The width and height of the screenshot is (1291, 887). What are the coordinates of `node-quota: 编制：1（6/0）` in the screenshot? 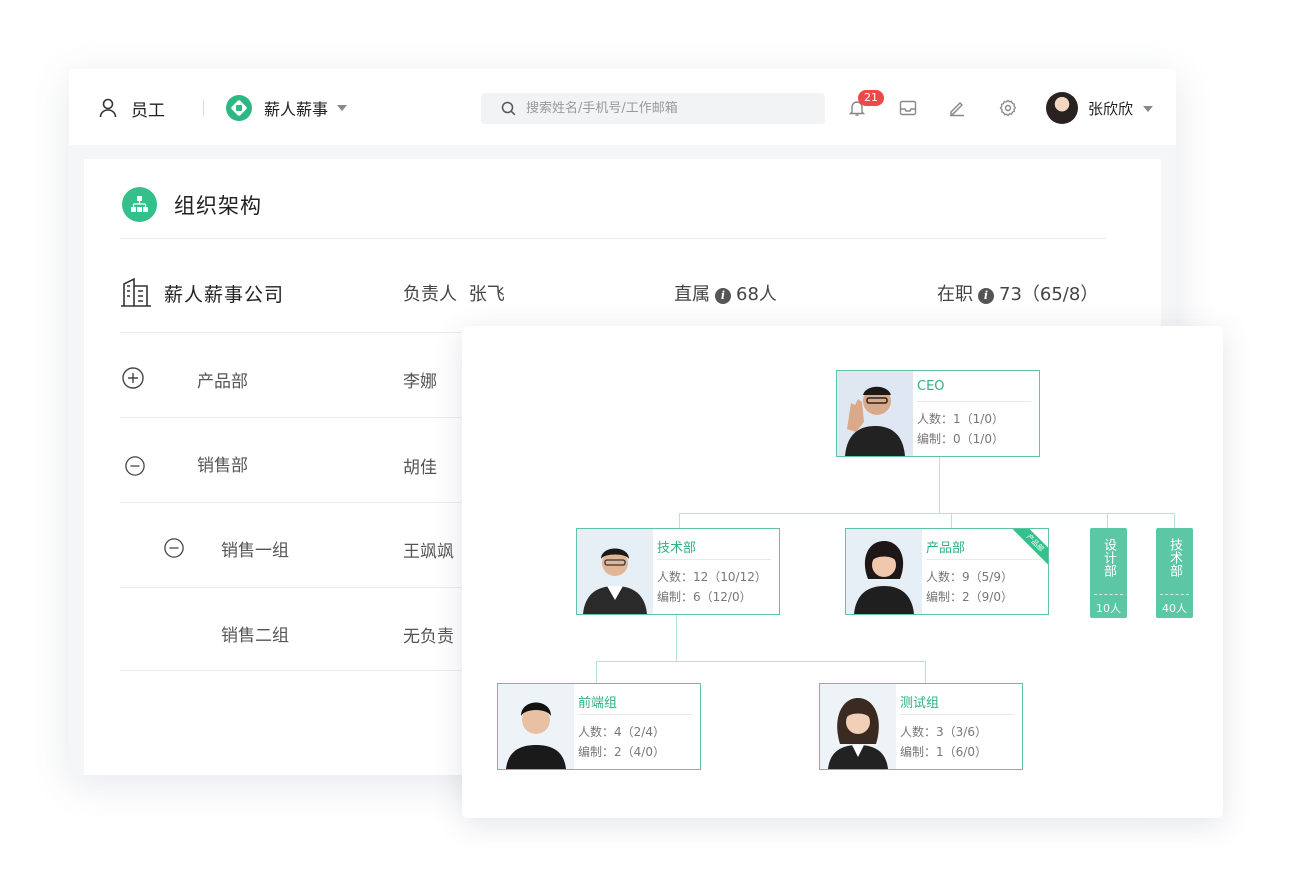 It's located at (943, 752).